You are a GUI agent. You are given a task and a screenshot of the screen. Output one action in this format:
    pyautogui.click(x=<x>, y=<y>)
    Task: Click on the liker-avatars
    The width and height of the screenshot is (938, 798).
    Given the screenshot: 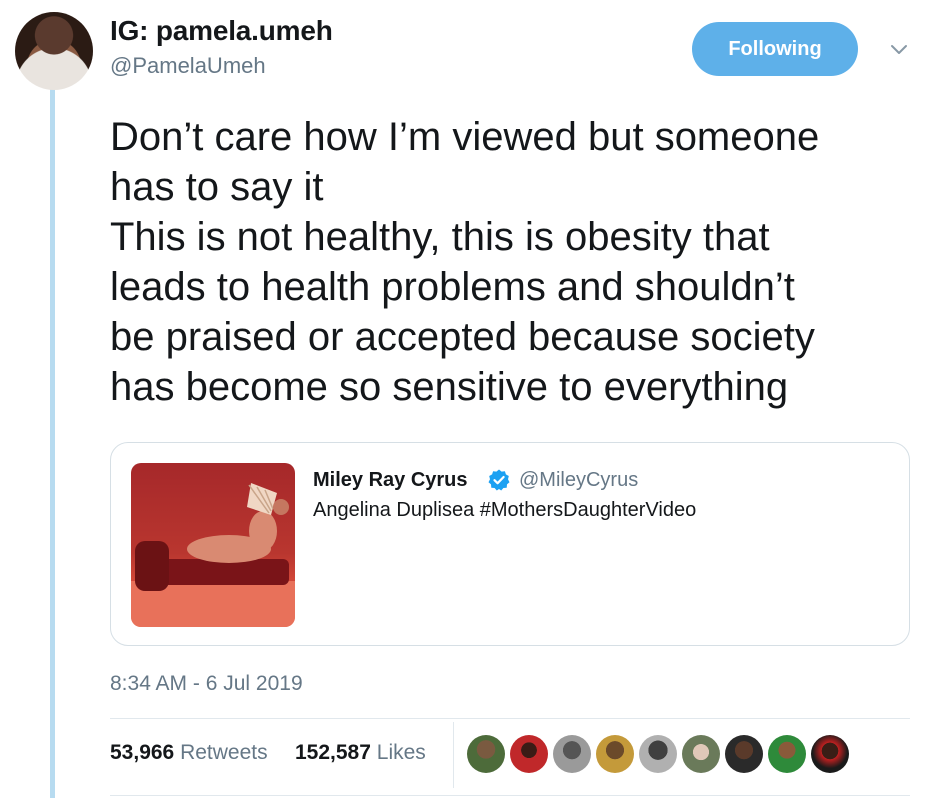 What is the action you would take?
    pyautogui.click(x=660, y=754)
    